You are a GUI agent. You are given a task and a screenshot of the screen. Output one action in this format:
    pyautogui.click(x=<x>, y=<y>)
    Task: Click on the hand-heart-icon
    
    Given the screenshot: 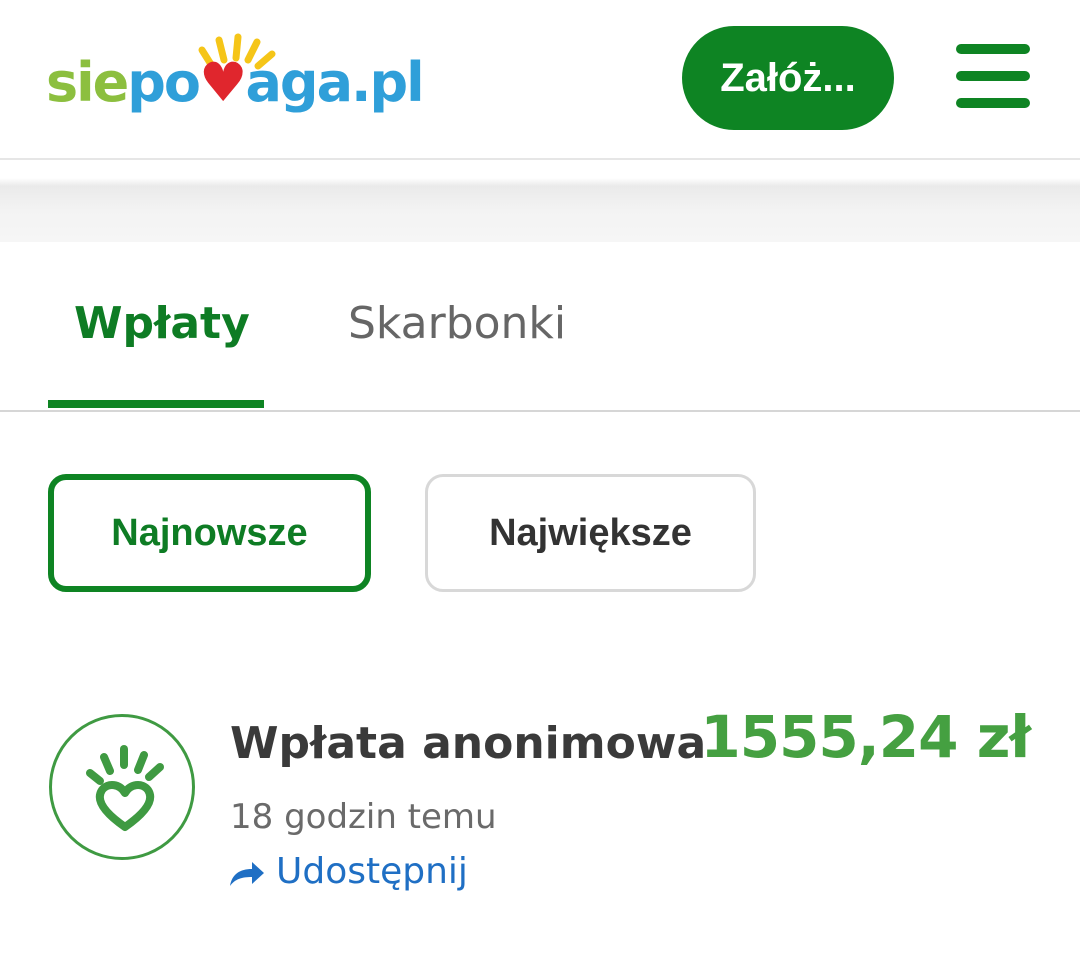 What is the action you would take?
    pyautogui.click(x=125, y=788)
    